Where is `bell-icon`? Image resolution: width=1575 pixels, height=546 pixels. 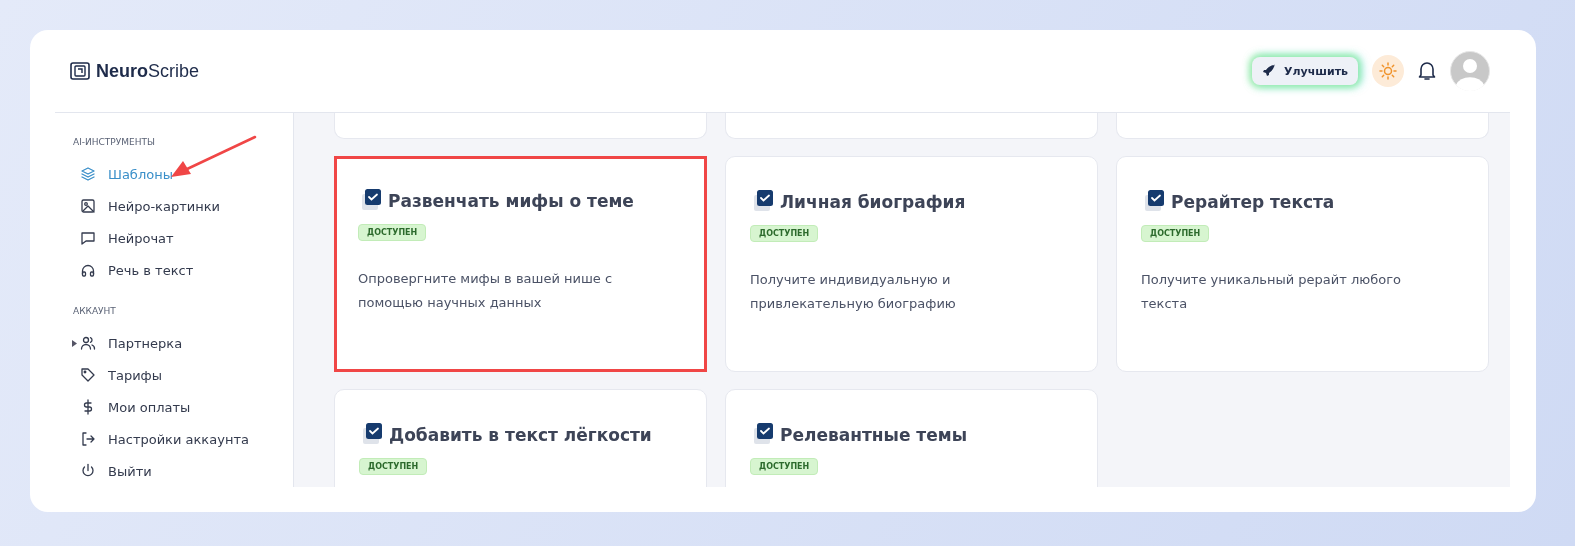
bell-icon is located at coordinates (1427, 71).